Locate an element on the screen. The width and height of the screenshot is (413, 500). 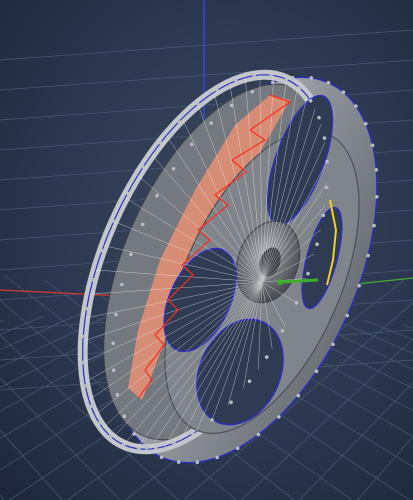
gizmo-center-point is located at coordinates (280, 282).